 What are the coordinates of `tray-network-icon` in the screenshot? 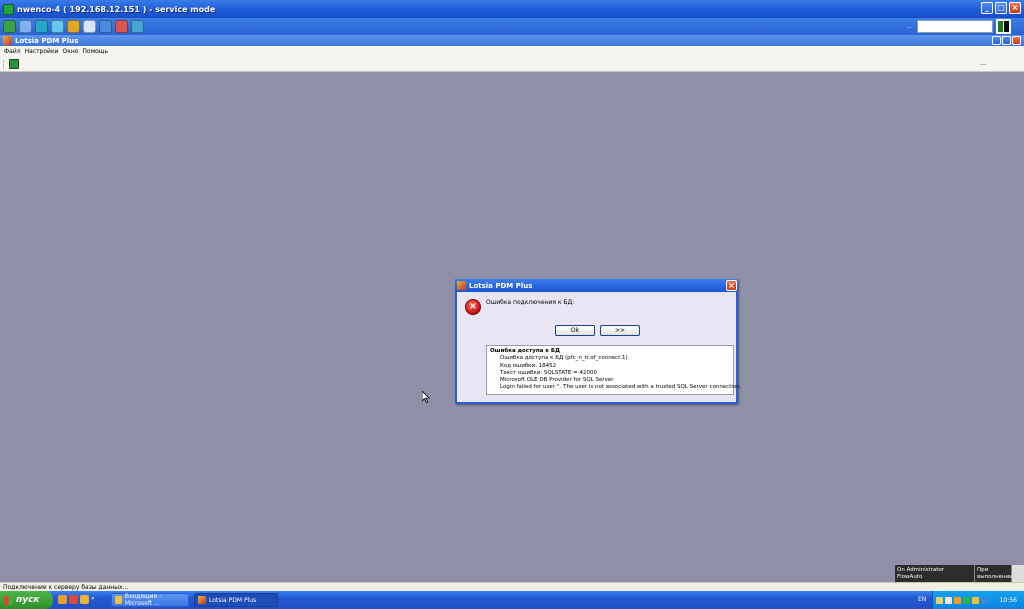 It's located at (939, 600).